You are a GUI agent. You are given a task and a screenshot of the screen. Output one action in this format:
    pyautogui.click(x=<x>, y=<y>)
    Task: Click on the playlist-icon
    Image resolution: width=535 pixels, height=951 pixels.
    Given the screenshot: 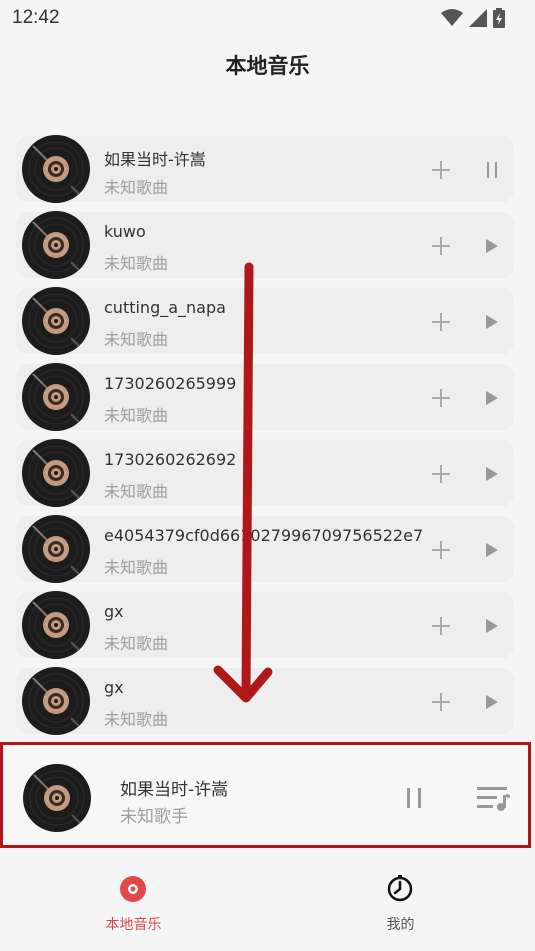 What is the action you would take?
    pyautogui.click(x=493, y=799)
    